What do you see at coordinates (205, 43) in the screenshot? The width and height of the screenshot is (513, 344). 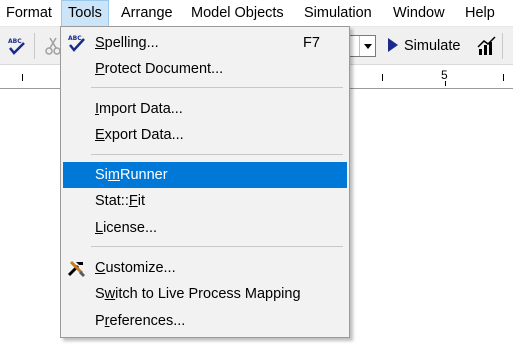 I see `menu-item-spelling: ABC Spelling... F7` at bounding box center [205, 43].